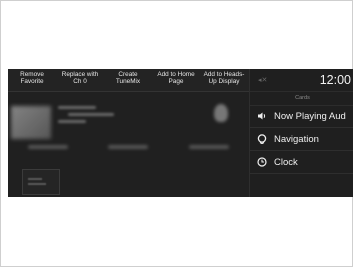 The image size is (353, 267). What do you see at coordinates (262, 162) in the screenshot?
I see `clock-icon` at bounding box center [262, 162].